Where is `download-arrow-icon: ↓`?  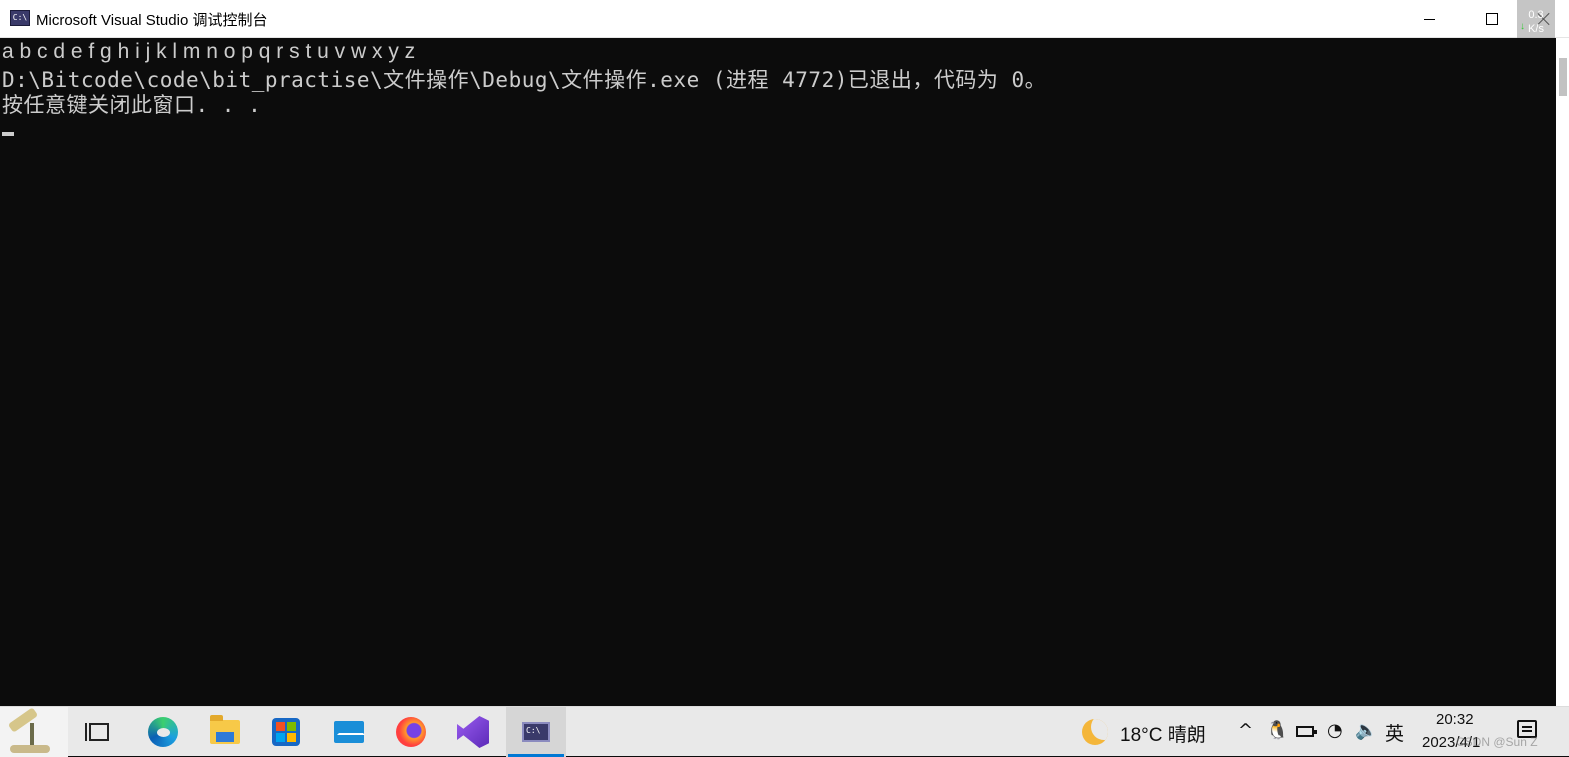
download-arrow-icon: ↓ is located at coordinates (1522, 26).